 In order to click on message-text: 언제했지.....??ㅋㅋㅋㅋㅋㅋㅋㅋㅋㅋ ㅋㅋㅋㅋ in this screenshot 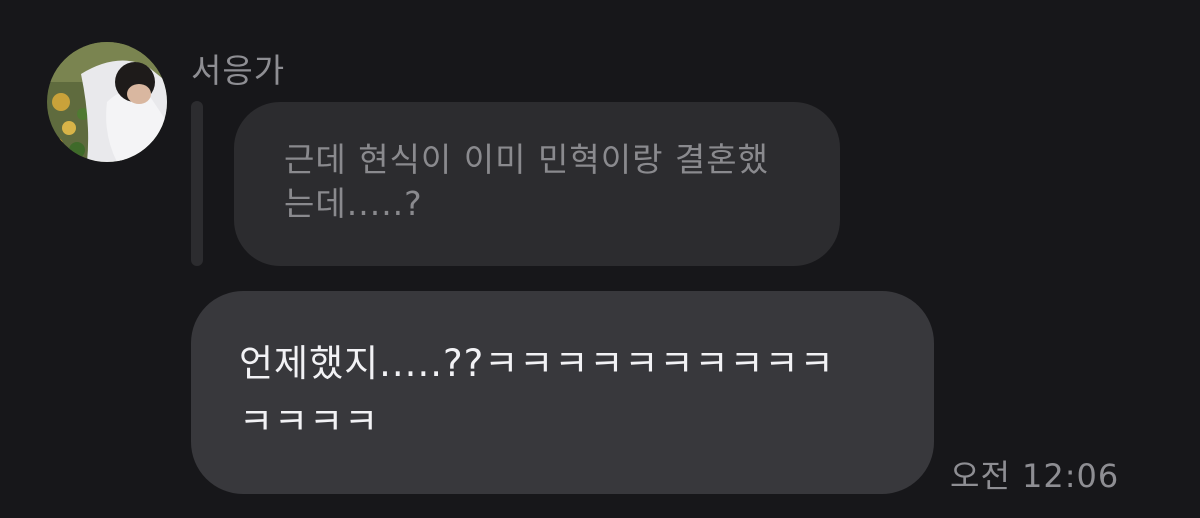, I will do `click(537, 392)`.